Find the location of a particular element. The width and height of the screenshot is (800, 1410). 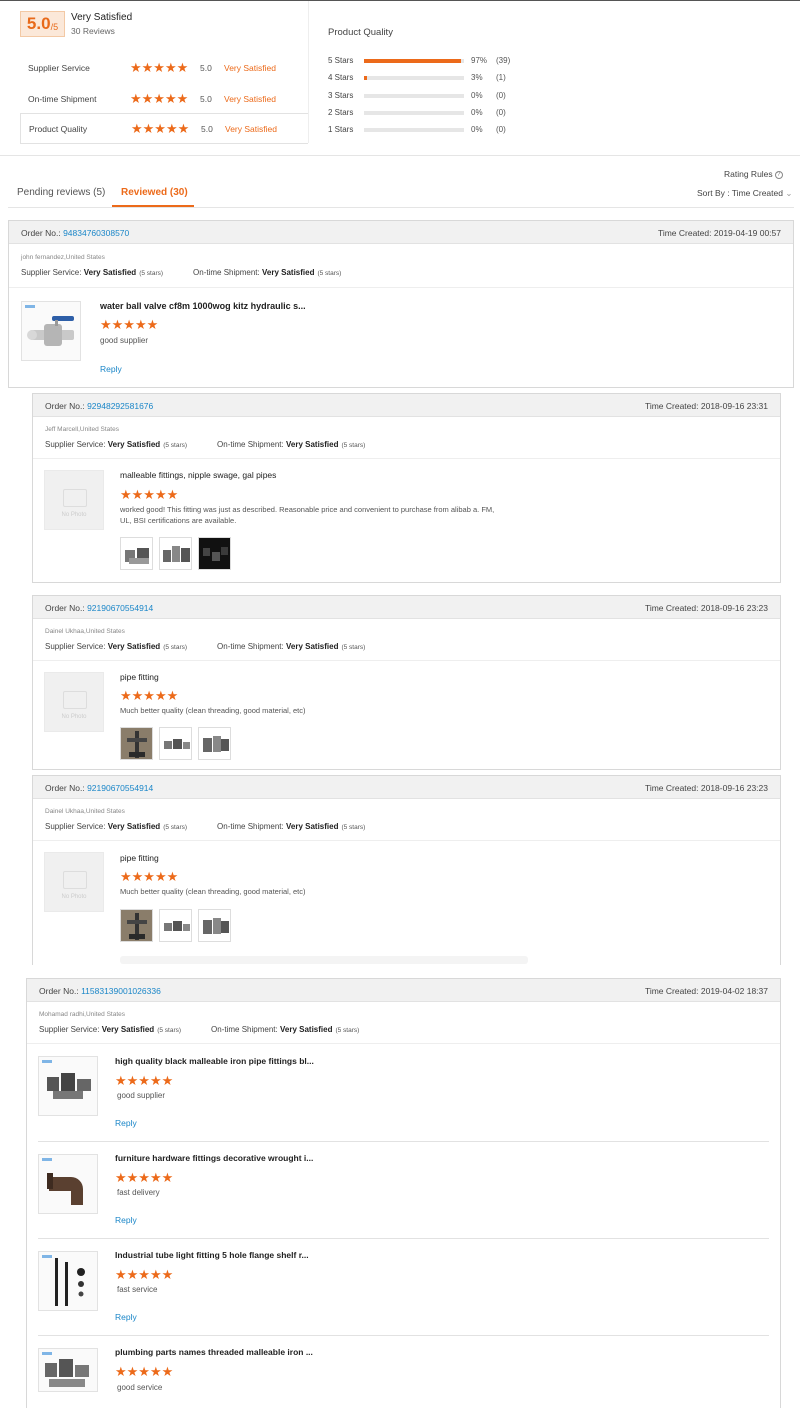

tab-reviewed: Reviewed (30) is located at coordinates (154, 192).